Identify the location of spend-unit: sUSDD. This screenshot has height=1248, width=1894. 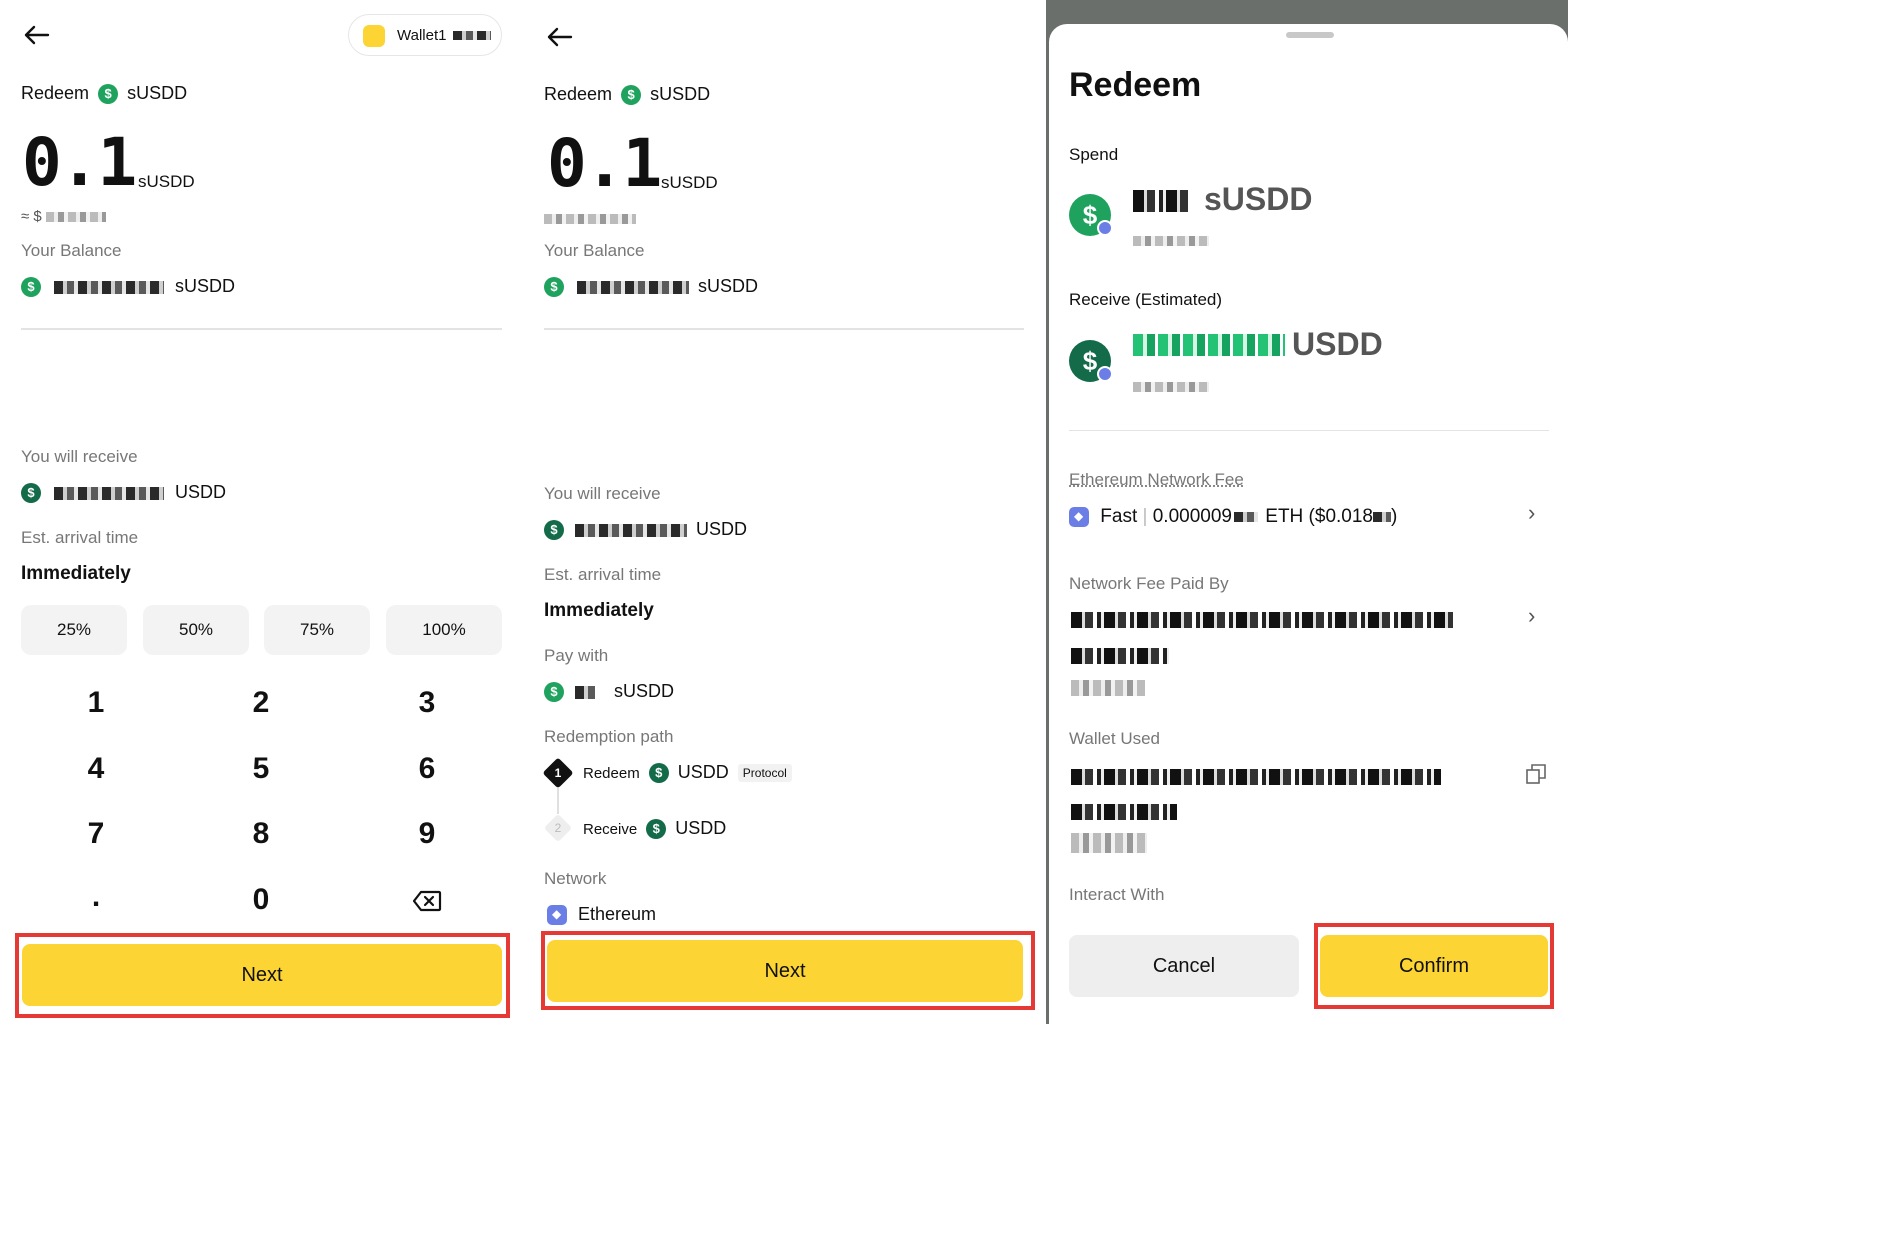
(1258, 199).